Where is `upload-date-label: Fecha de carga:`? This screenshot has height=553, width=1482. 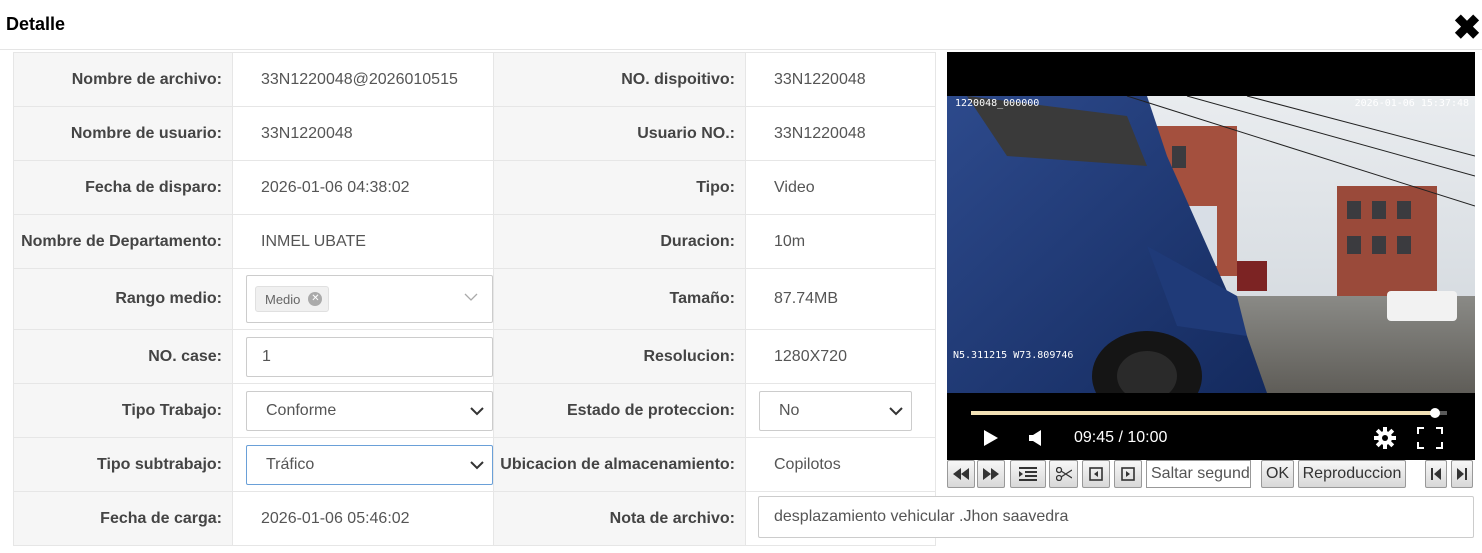
upload-date-label: Fecha de carga: is located at coordinates (123, 518).